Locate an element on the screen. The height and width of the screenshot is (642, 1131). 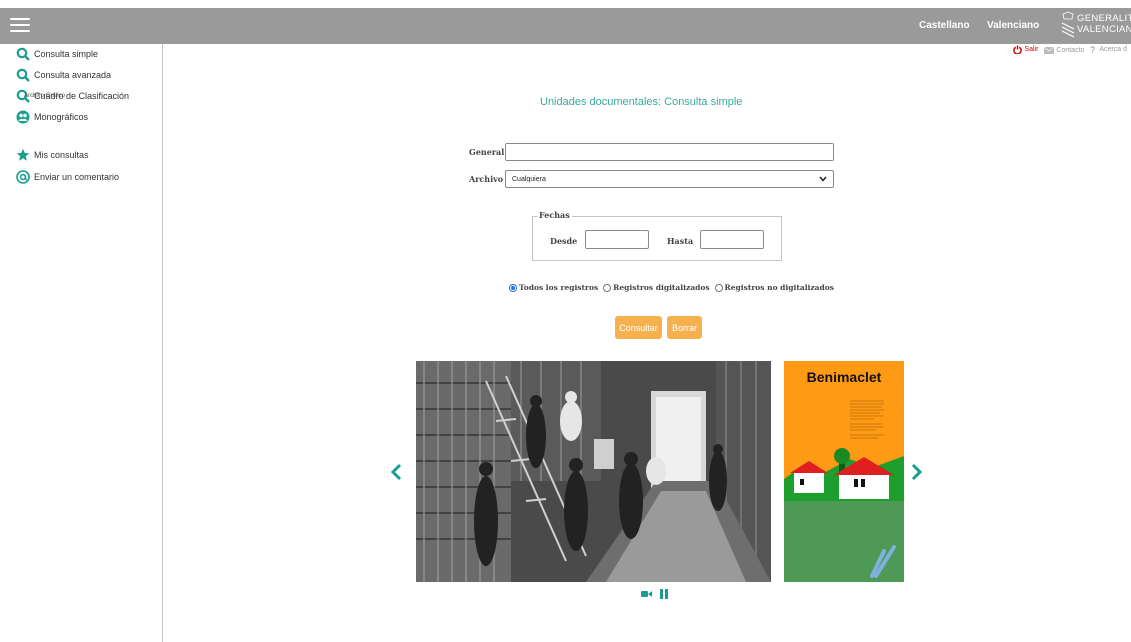
carousel-archive-photo is located at coordinates (593, 471).